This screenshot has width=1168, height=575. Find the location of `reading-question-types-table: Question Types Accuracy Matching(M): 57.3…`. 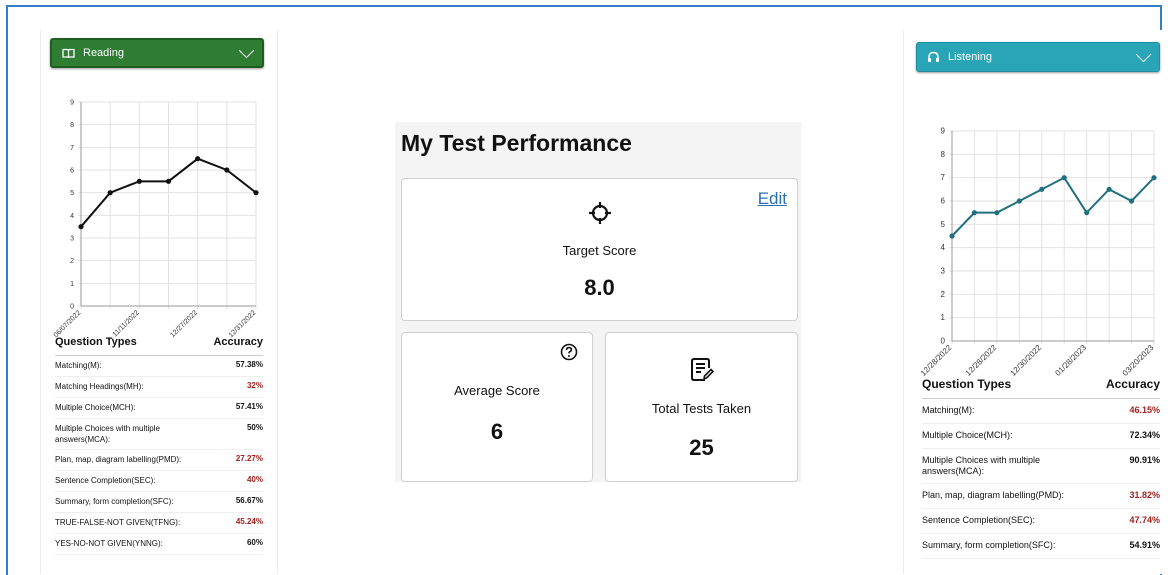

reading-question-types-table: Question Types Accuracy Matching(M): 57.3… is located at coordinates (159, 445).